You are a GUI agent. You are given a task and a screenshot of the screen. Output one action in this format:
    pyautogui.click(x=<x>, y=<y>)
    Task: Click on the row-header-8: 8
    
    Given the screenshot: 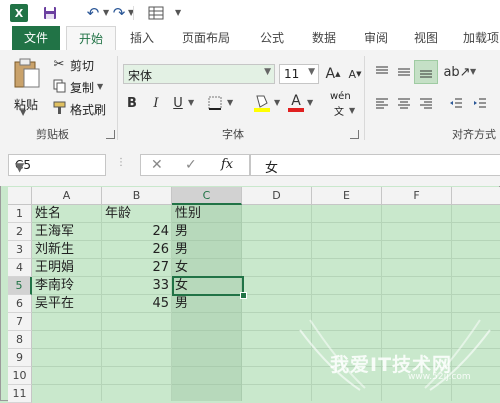 What is the action you would take?
    pyautogui.click(x=20, y=340)
    